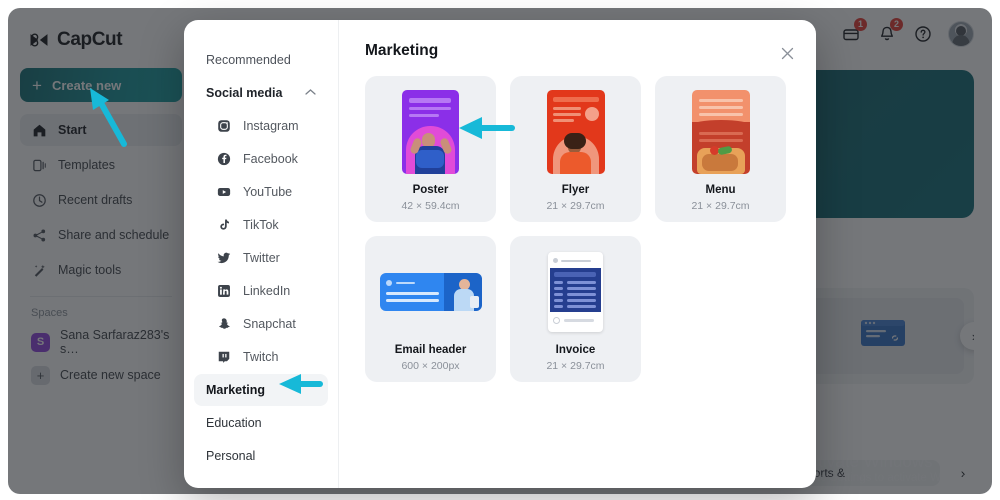 The image size is (1000, 500). What do you see at coordinates (430, 350) in the screenshot?
I see `template-name: Email header` at bounding box center [430, 350].